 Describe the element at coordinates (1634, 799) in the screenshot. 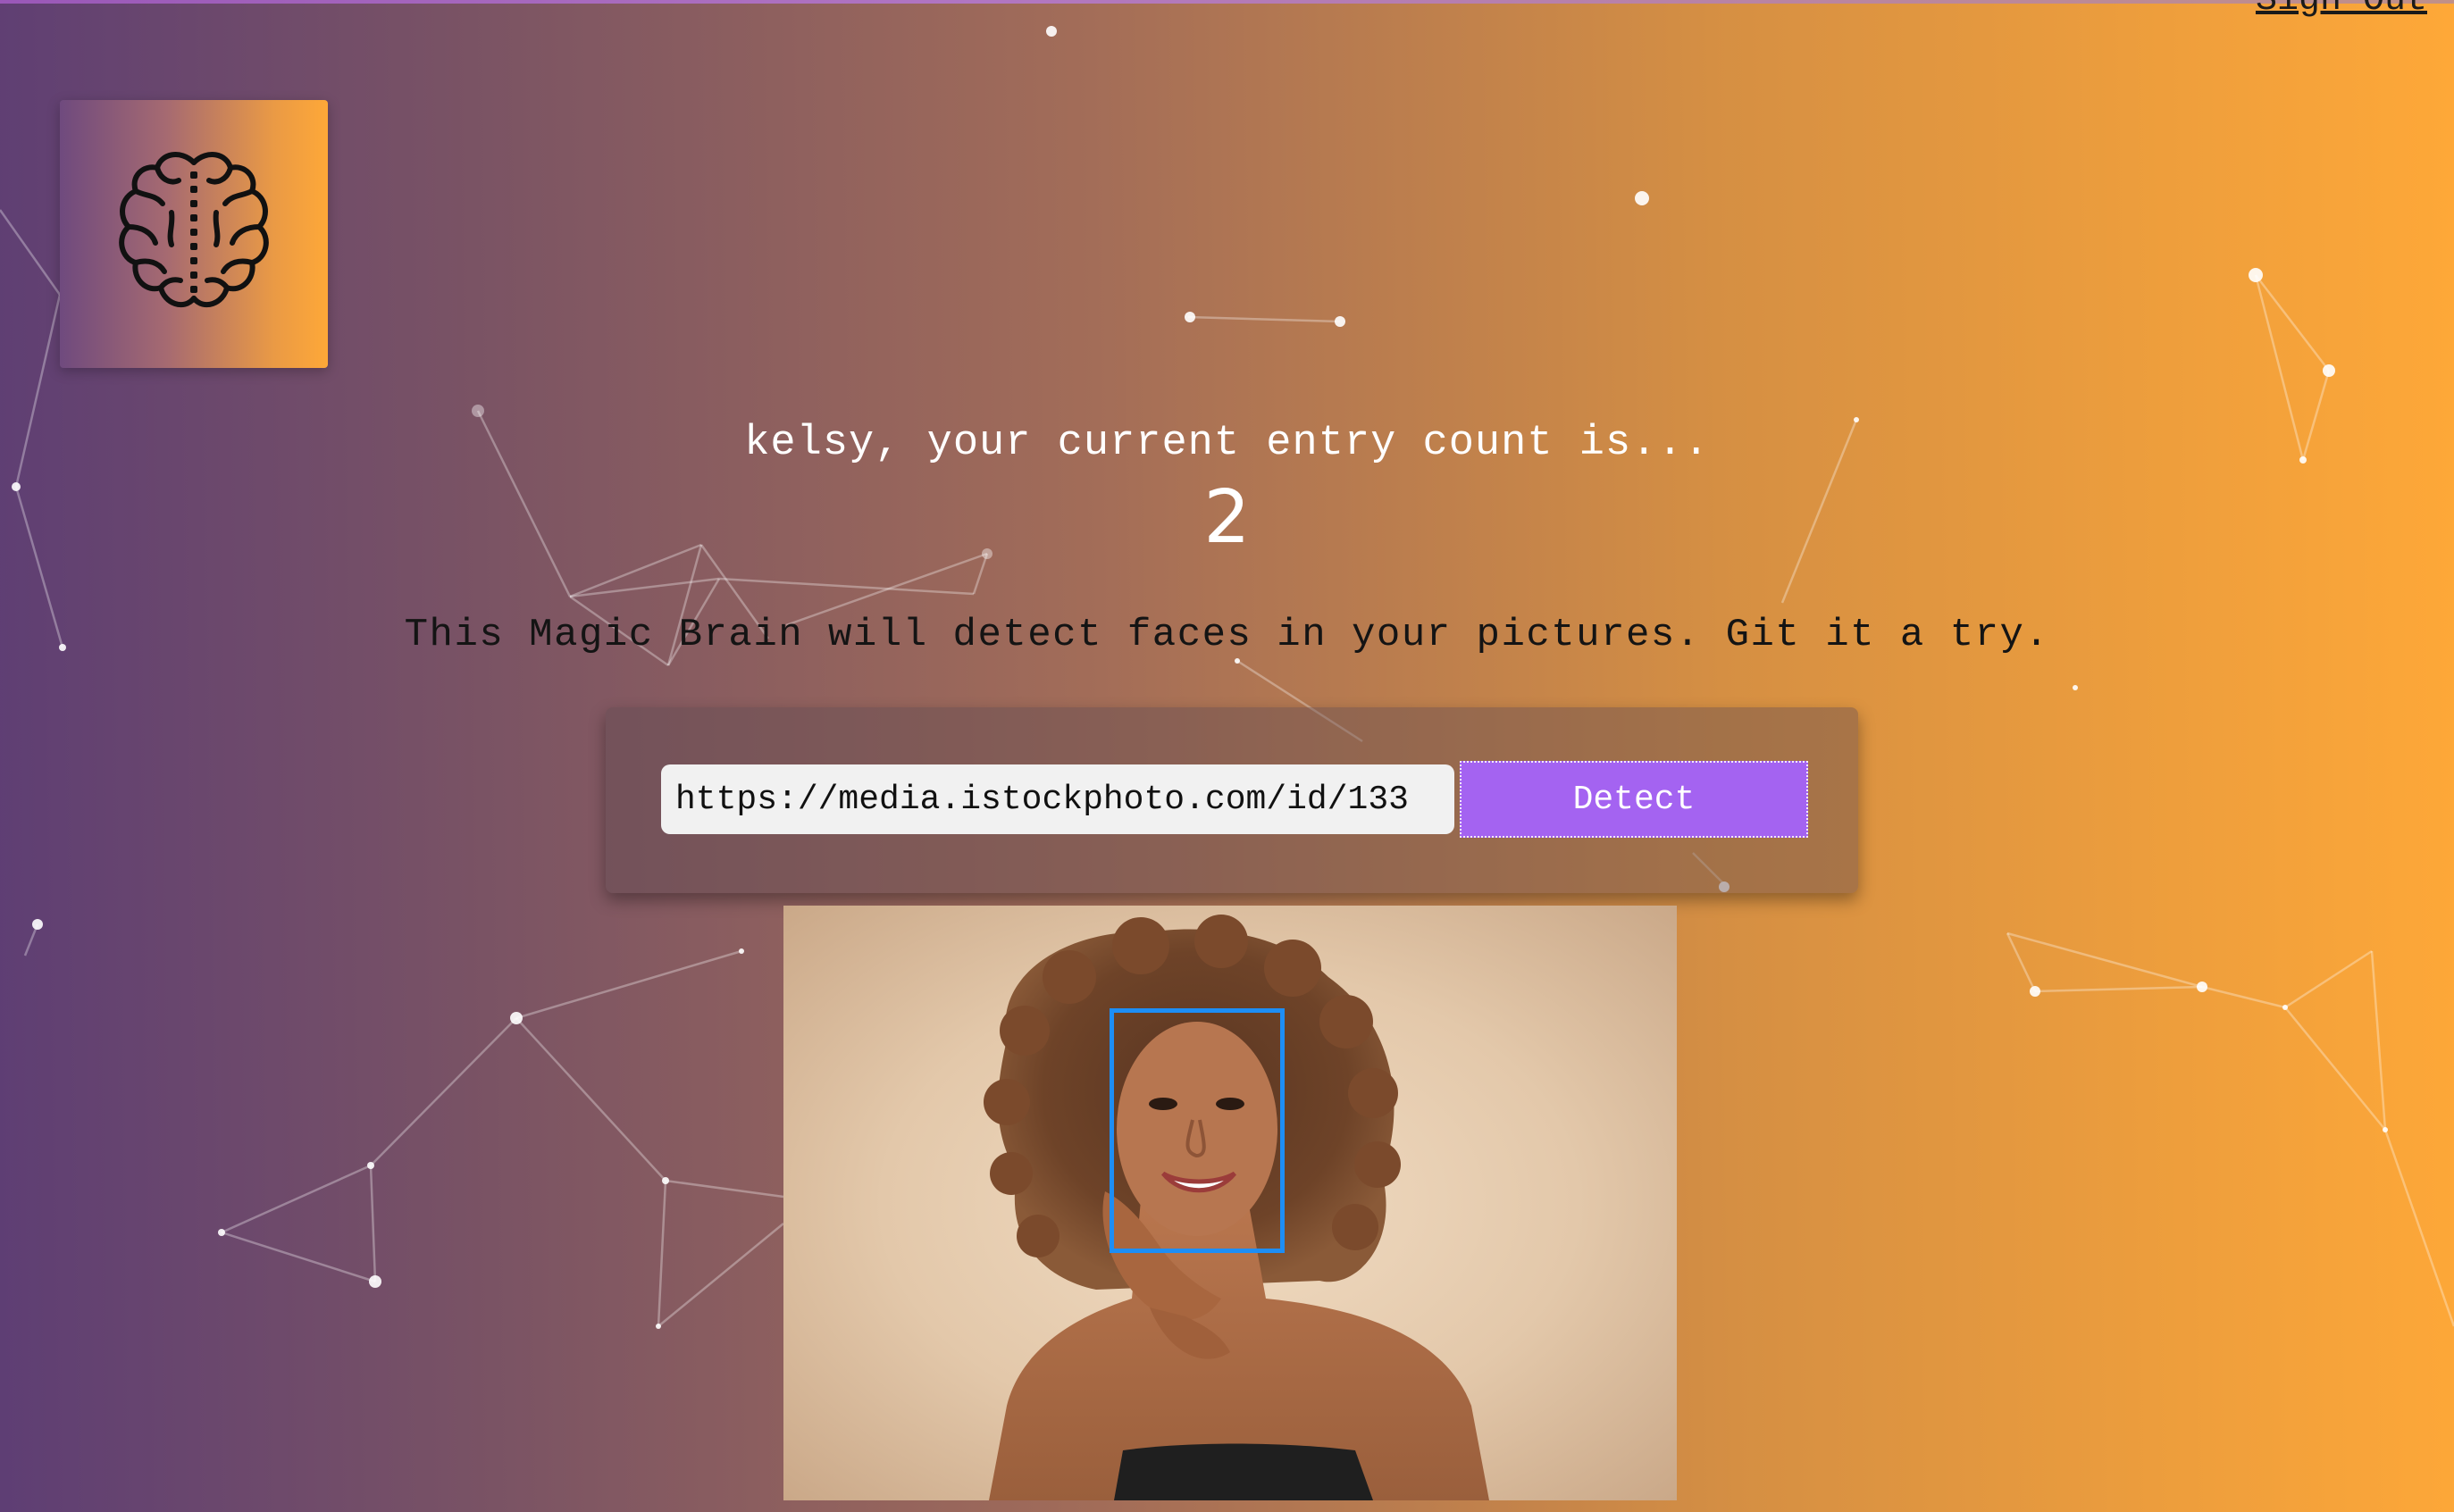

I see `detect-button: Detect` at that location.